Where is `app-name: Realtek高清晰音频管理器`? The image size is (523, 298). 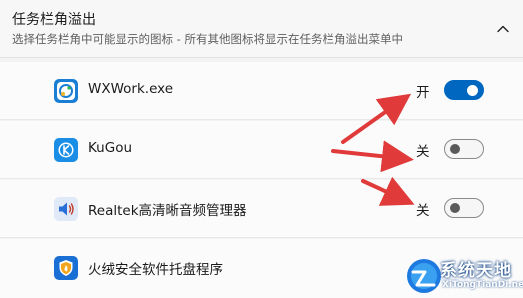
app-name: Realtek高清晰音频管理器 is located at coordinates (167, 211).